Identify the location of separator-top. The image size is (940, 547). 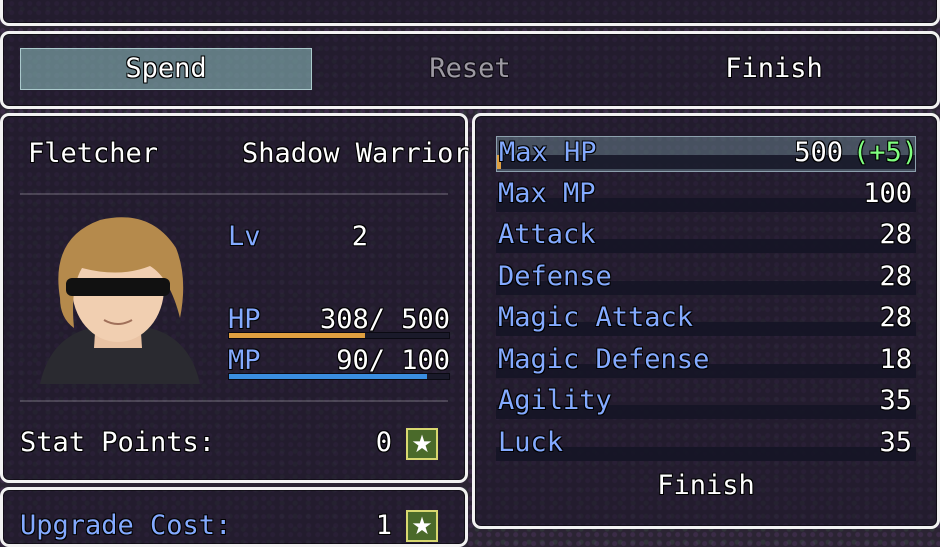
(234, 194).